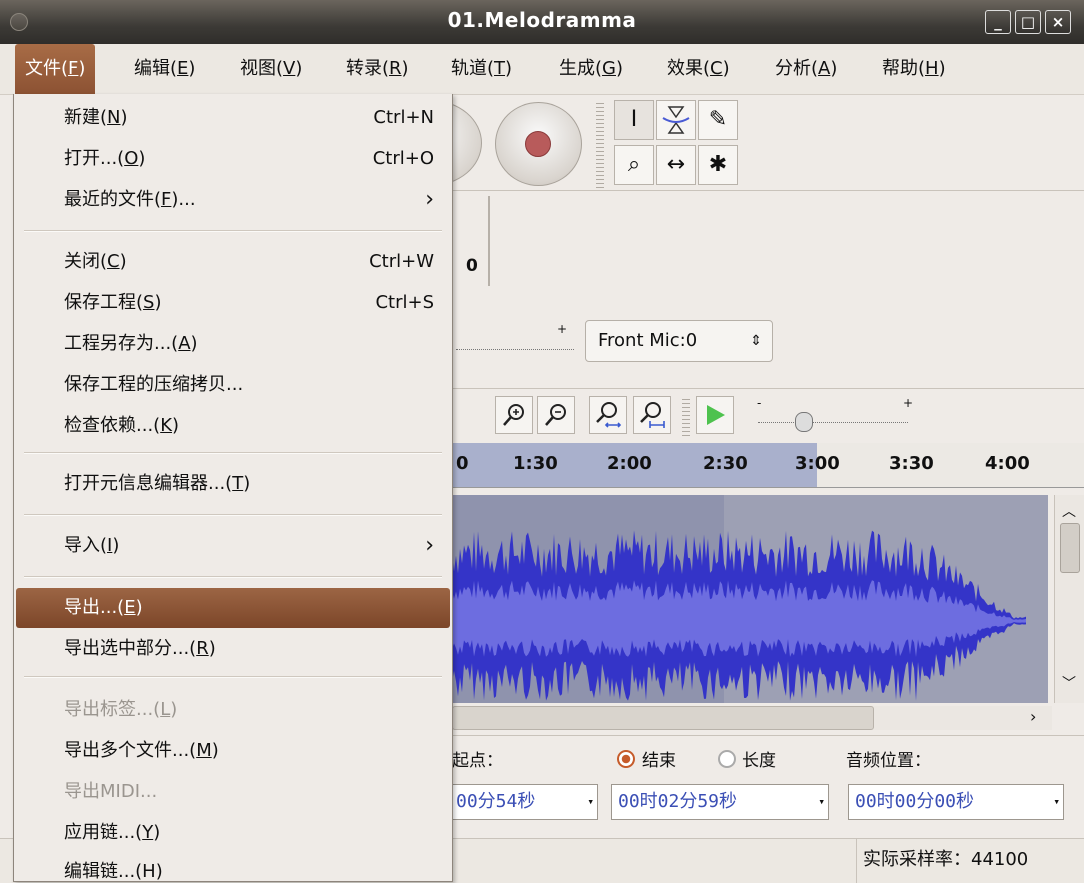  Describe the element at coordinates (678, 801) in the screenshot. I see `selection-end-value: 00时02分59秒` at that location.